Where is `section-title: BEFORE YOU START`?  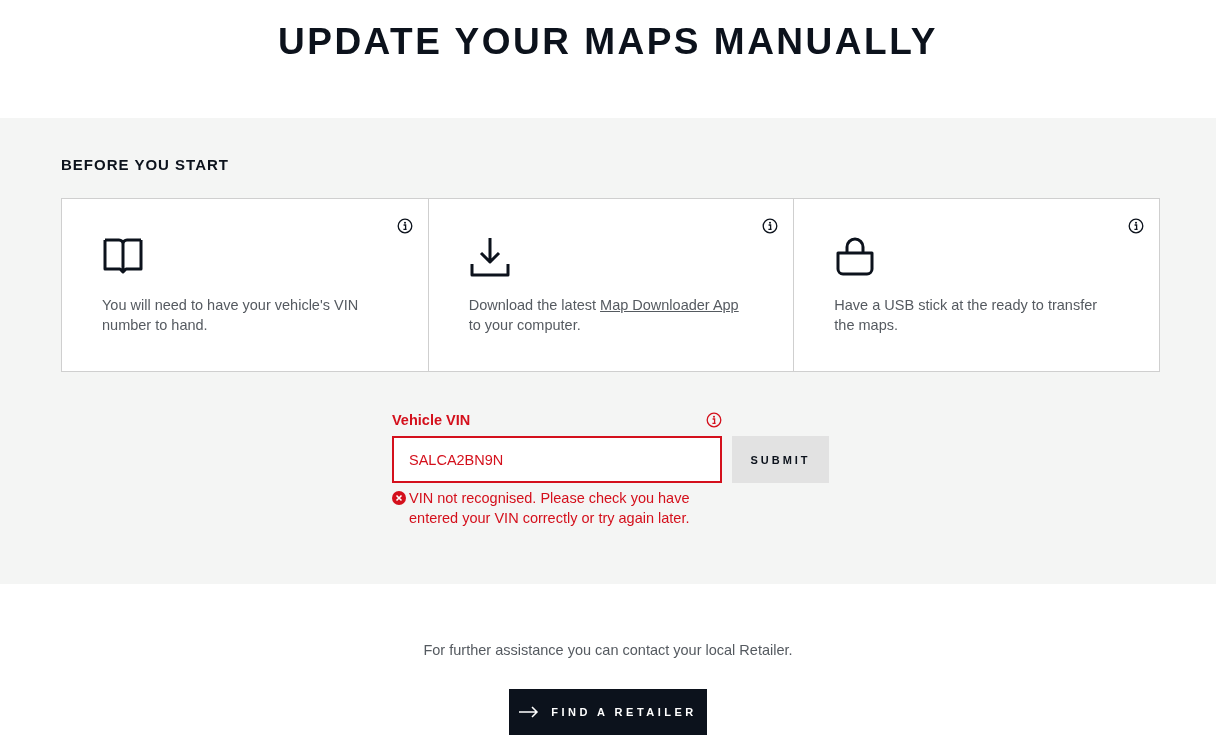
section-title: BEFORE YOU START is located at coordinates (145, 165).